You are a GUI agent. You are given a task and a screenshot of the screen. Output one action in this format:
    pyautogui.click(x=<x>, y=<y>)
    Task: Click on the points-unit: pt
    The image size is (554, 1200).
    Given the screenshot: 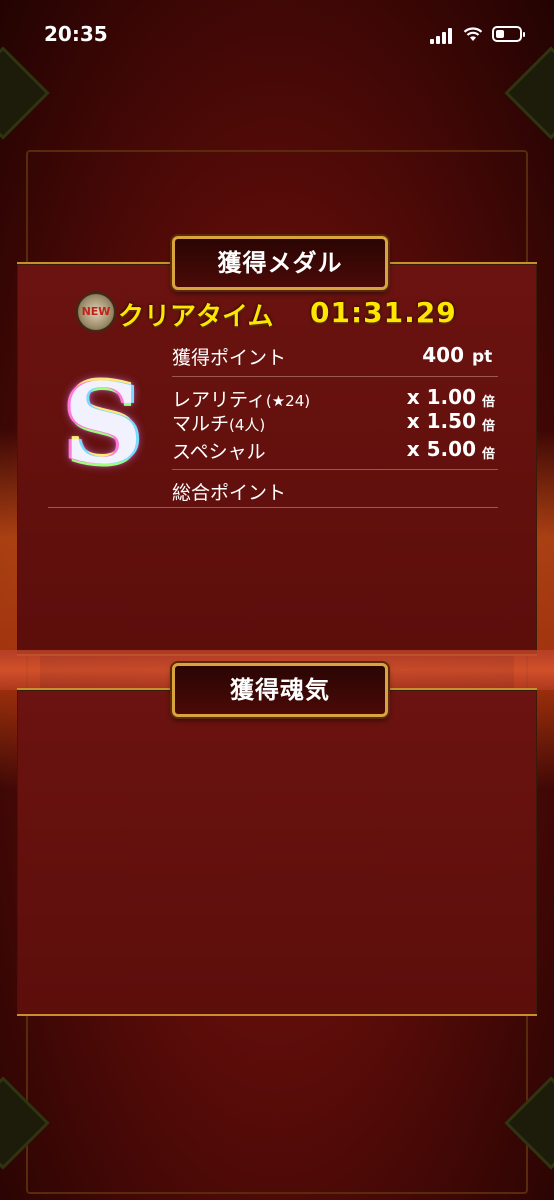 What is the action you would take?
    pyautogui.click(x=482, y=357)
    